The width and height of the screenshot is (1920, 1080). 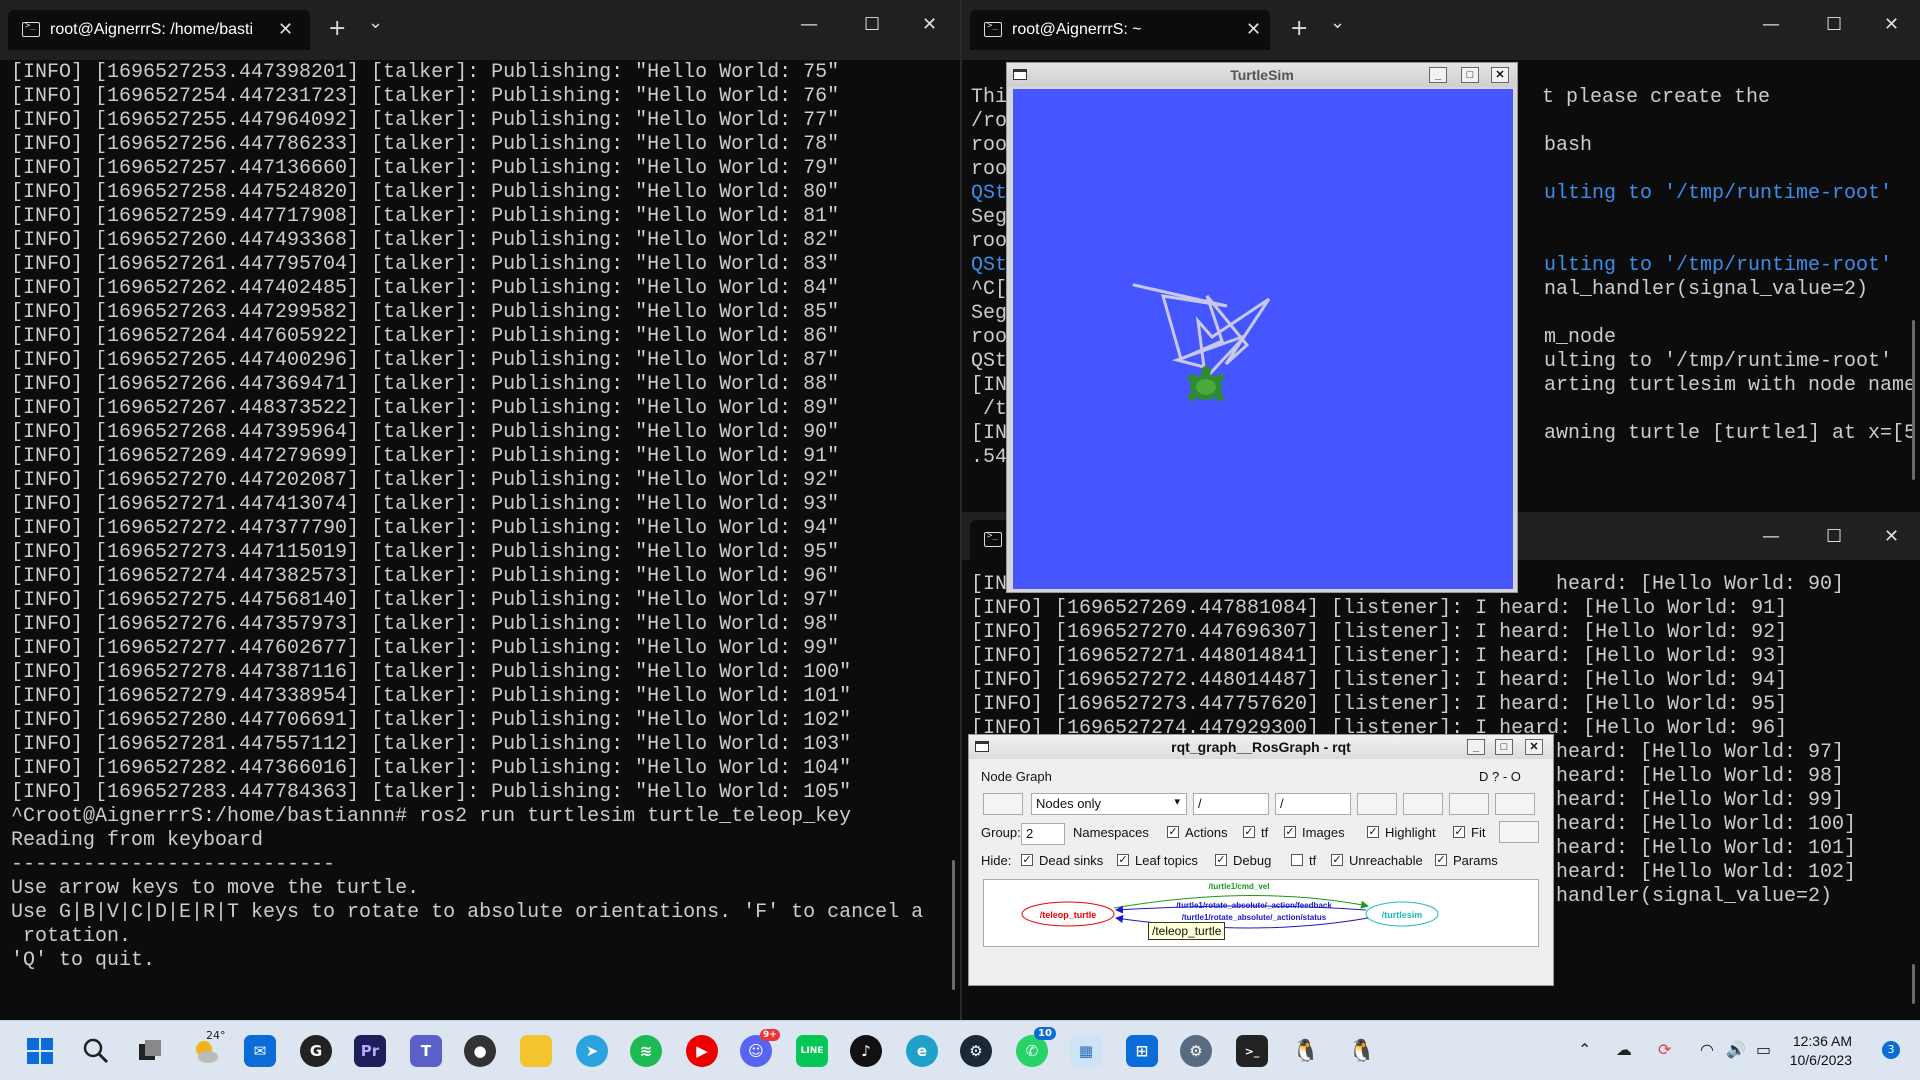 I want to click on resource-monitor-icon: ▦, so click(x=1086, y=1051).